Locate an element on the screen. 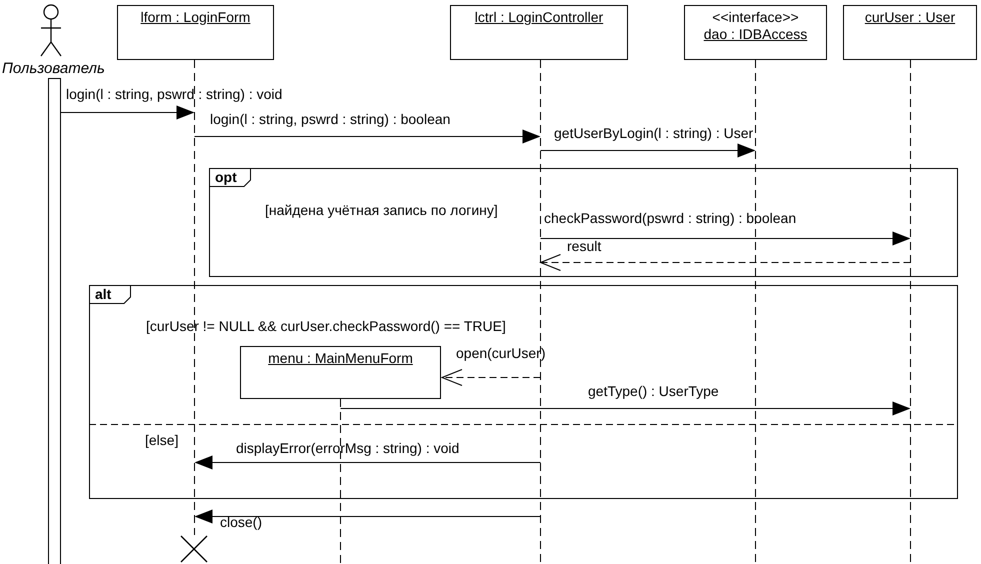 The image size is (981, 564). guard-condition: [найдена учётная запись по логину] is located at coordinates (381, 210).